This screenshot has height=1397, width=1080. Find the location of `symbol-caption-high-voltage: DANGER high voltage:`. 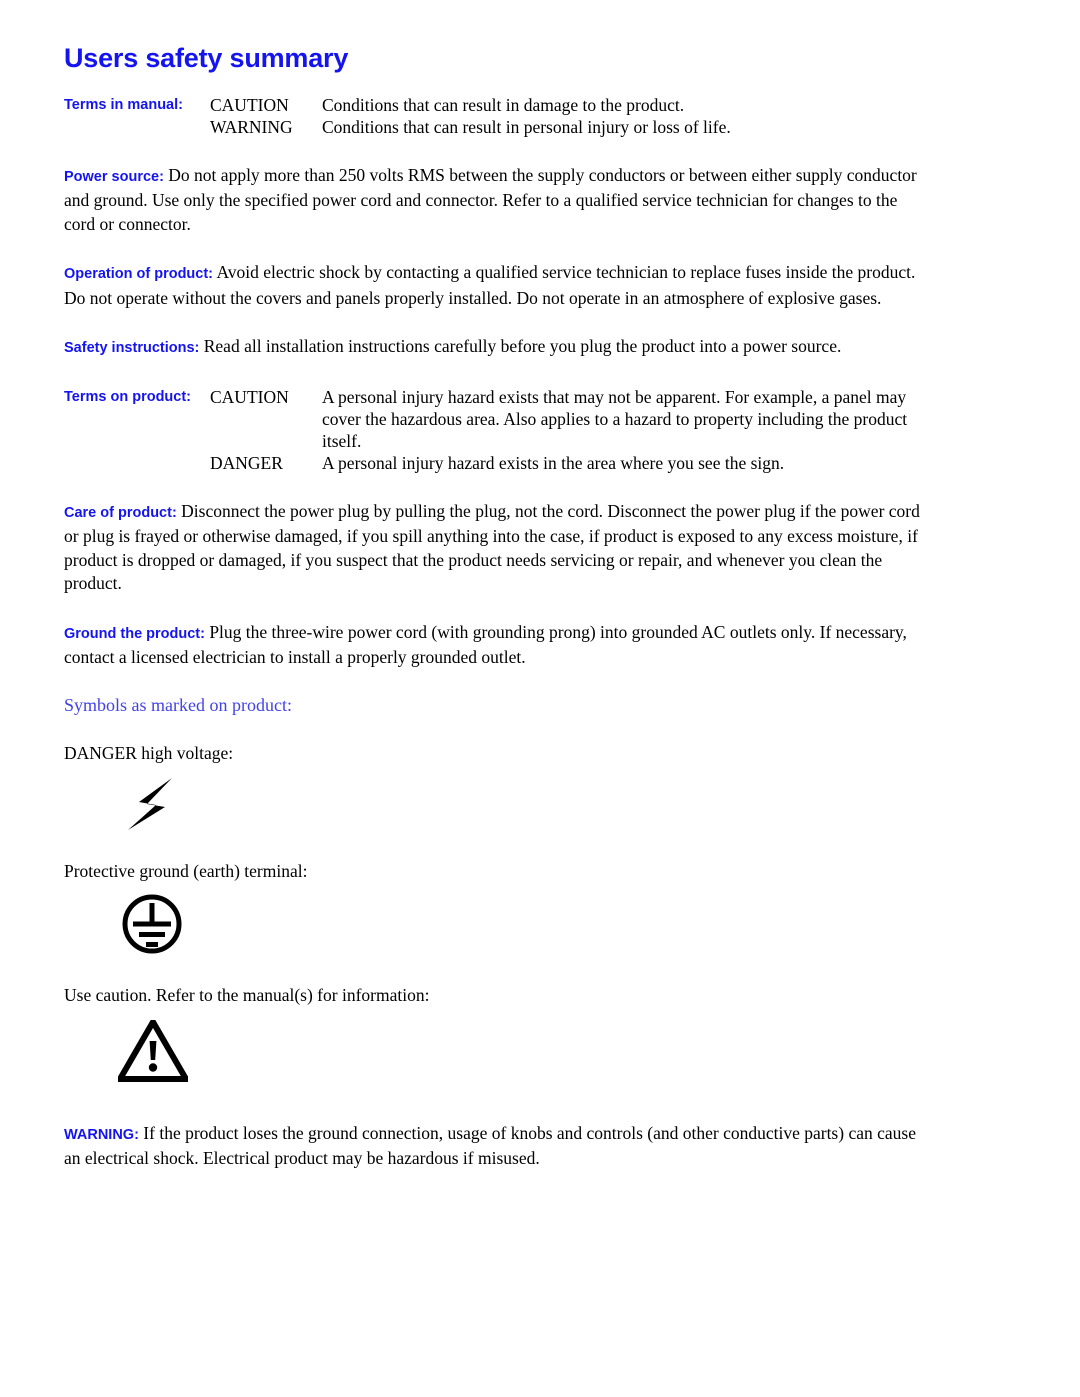

symbol-caption-high-voltage: DANGER high voltage: is located at coordinates (149, 752).